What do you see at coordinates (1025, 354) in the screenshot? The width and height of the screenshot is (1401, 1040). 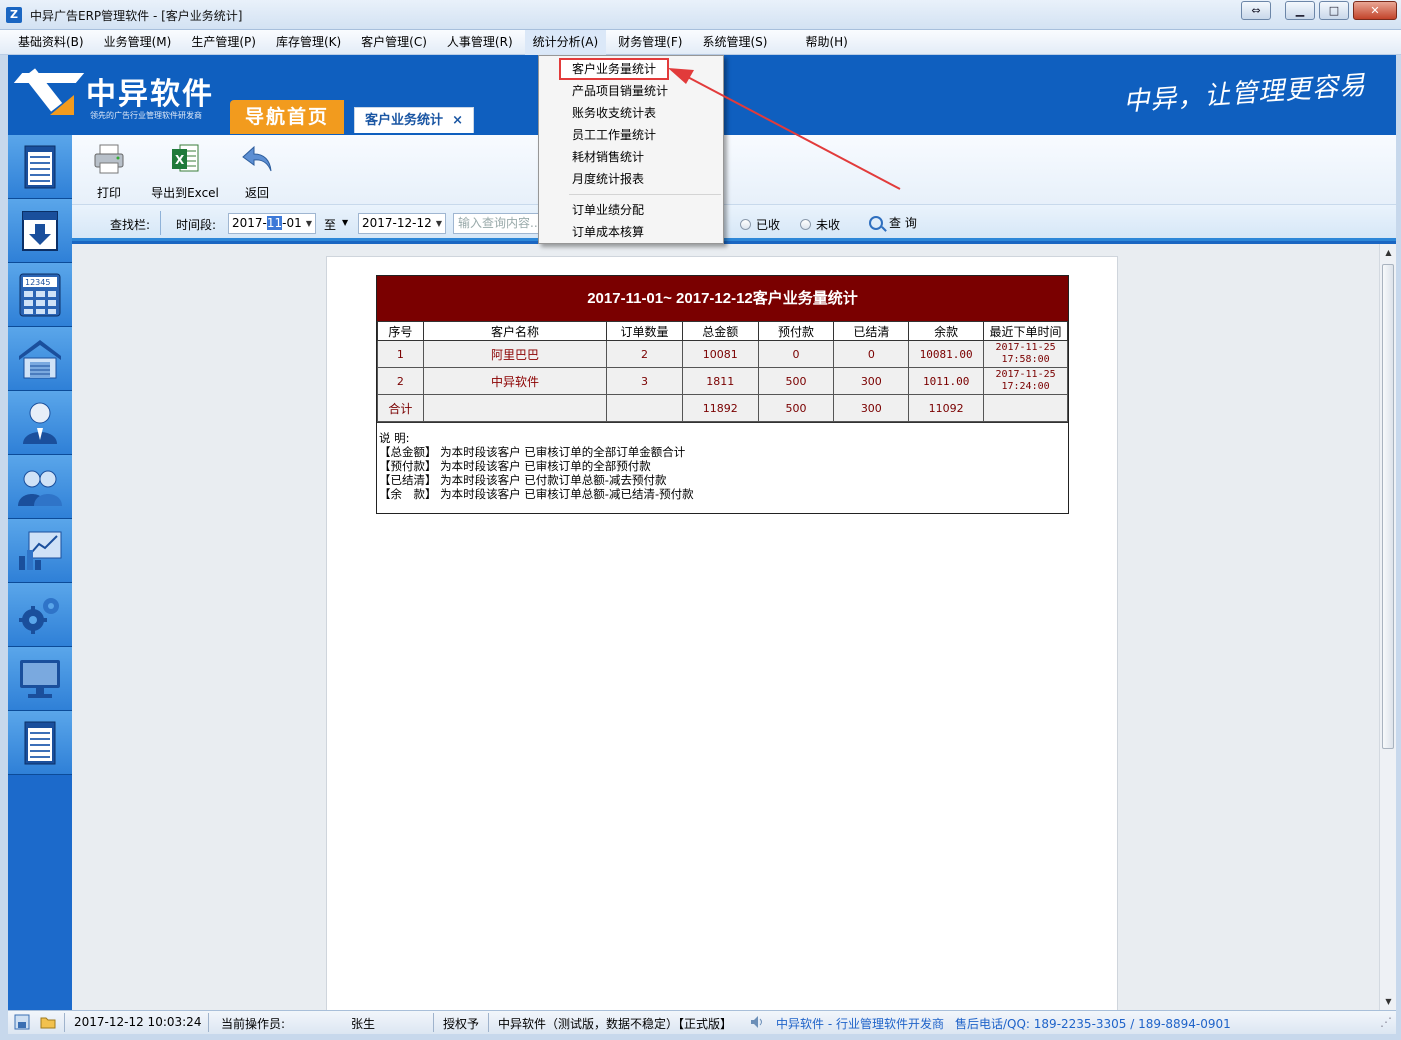 I see `cell-last-order: 2017-11-25 17:58:00` at bounding box center [1025, 354].